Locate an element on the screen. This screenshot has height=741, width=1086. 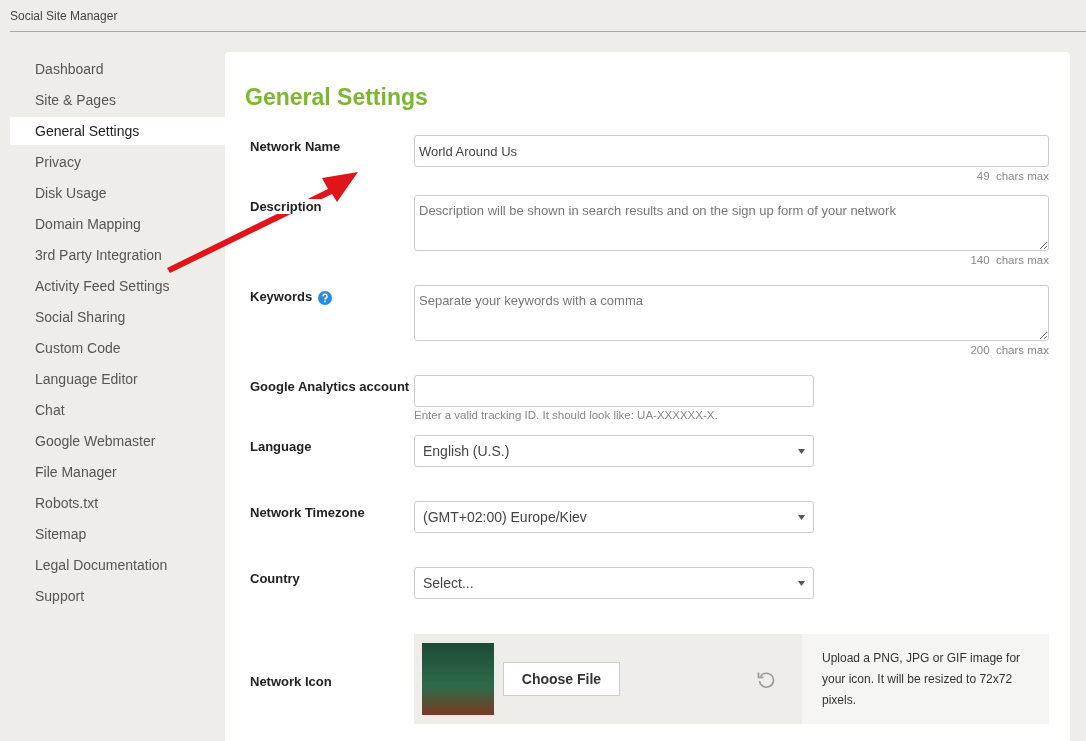
sidebar-item: Chat is located at coordinates (117, 410).